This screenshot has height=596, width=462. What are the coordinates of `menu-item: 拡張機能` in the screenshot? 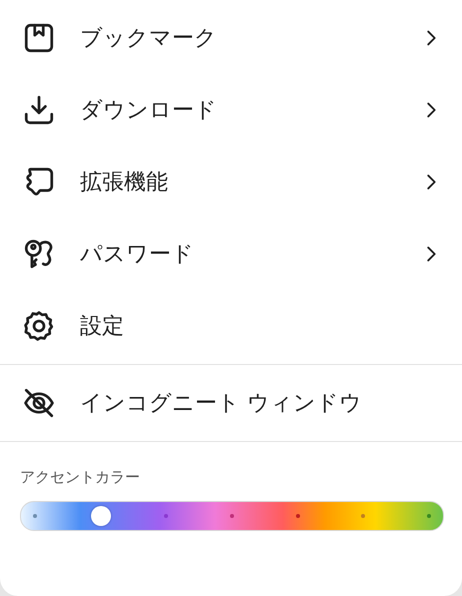 It's located at (231, 182).